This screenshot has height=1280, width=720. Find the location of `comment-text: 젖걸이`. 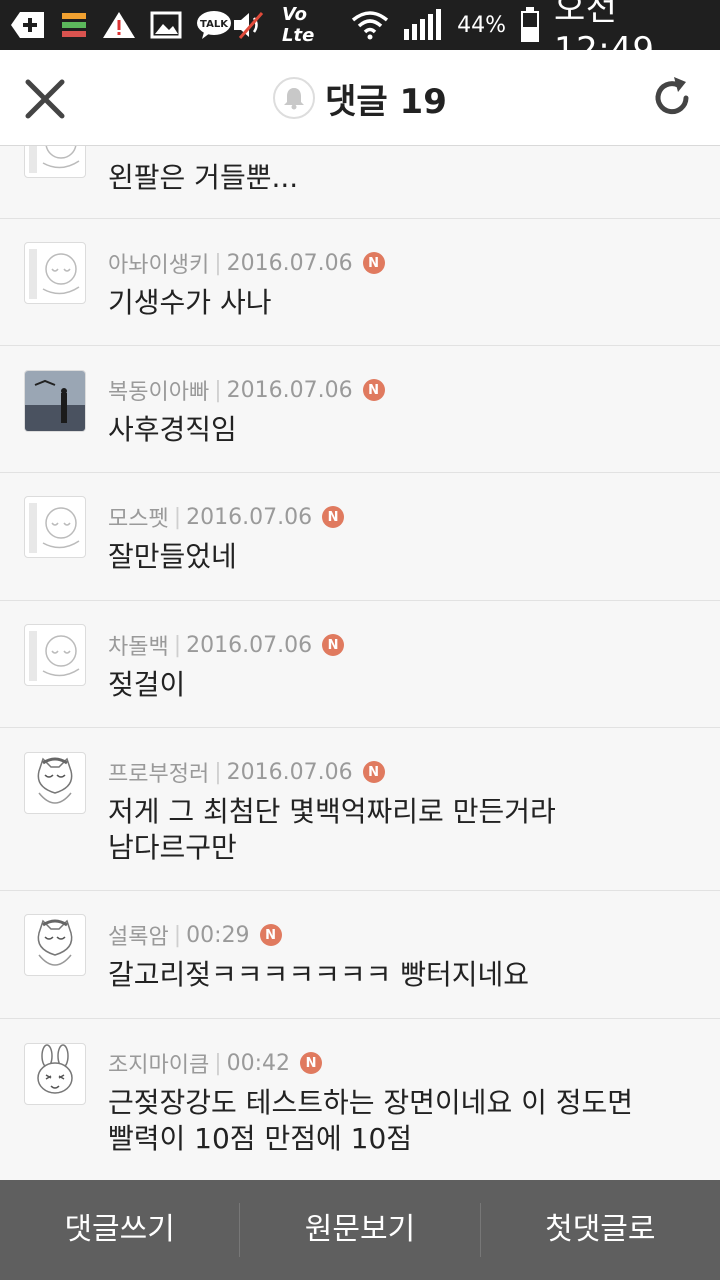

comment-text: 젖걸이 is located at coordinates (147, 684).